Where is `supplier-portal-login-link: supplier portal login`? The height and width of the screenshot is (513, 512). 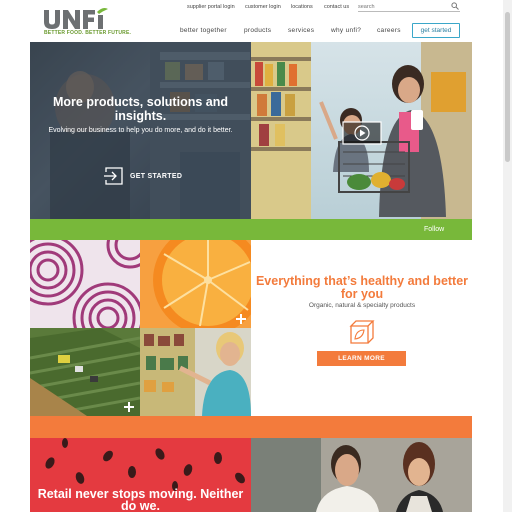 supplier-portal-login-link: supplier portal login is located at coordinates (211, 7).